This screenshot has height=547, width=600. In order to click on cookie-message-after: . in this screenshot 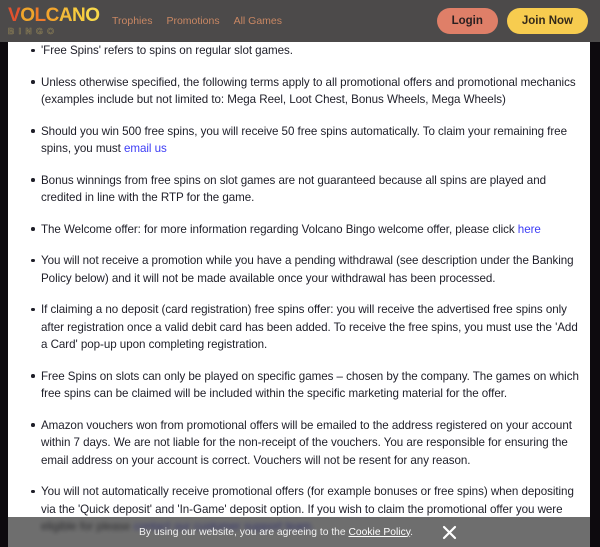, I will do `click(411, 532)`.